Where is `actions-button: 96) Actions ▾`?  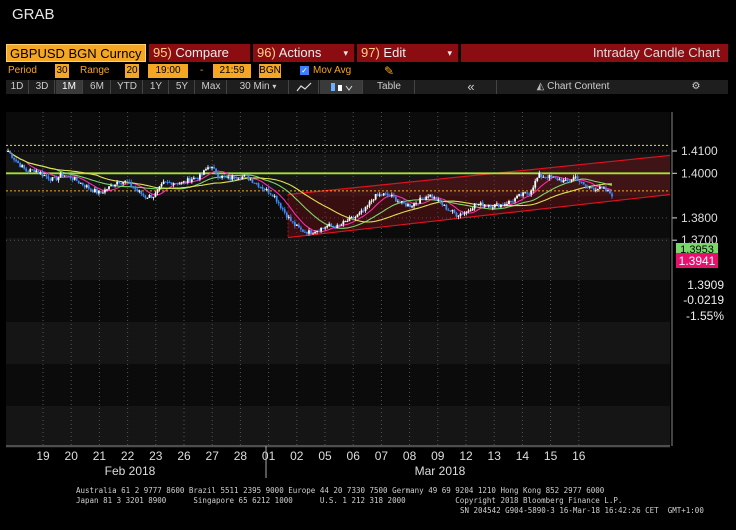
actions-button: 96) Actions ▾ is located at coordinates (304, 53).